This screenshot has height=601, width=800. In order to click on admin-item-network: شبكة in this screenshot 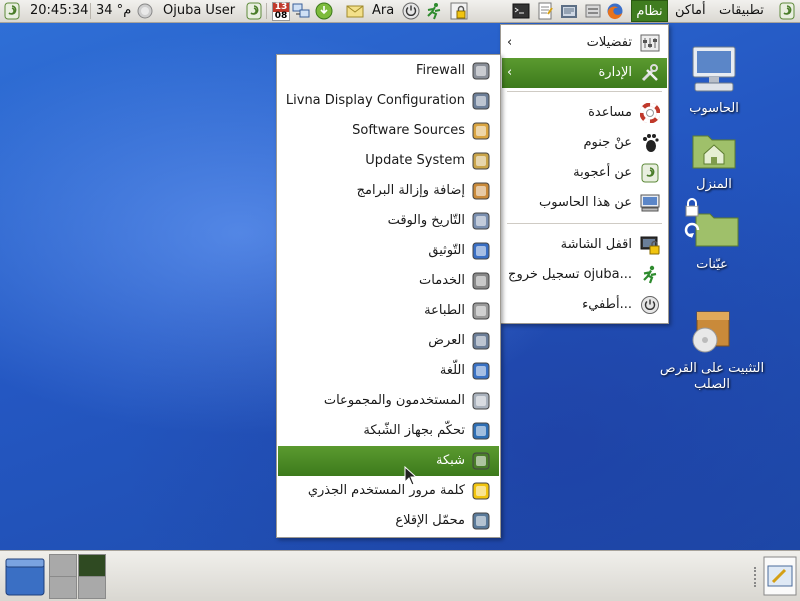, I will do `click(388, 461)`.